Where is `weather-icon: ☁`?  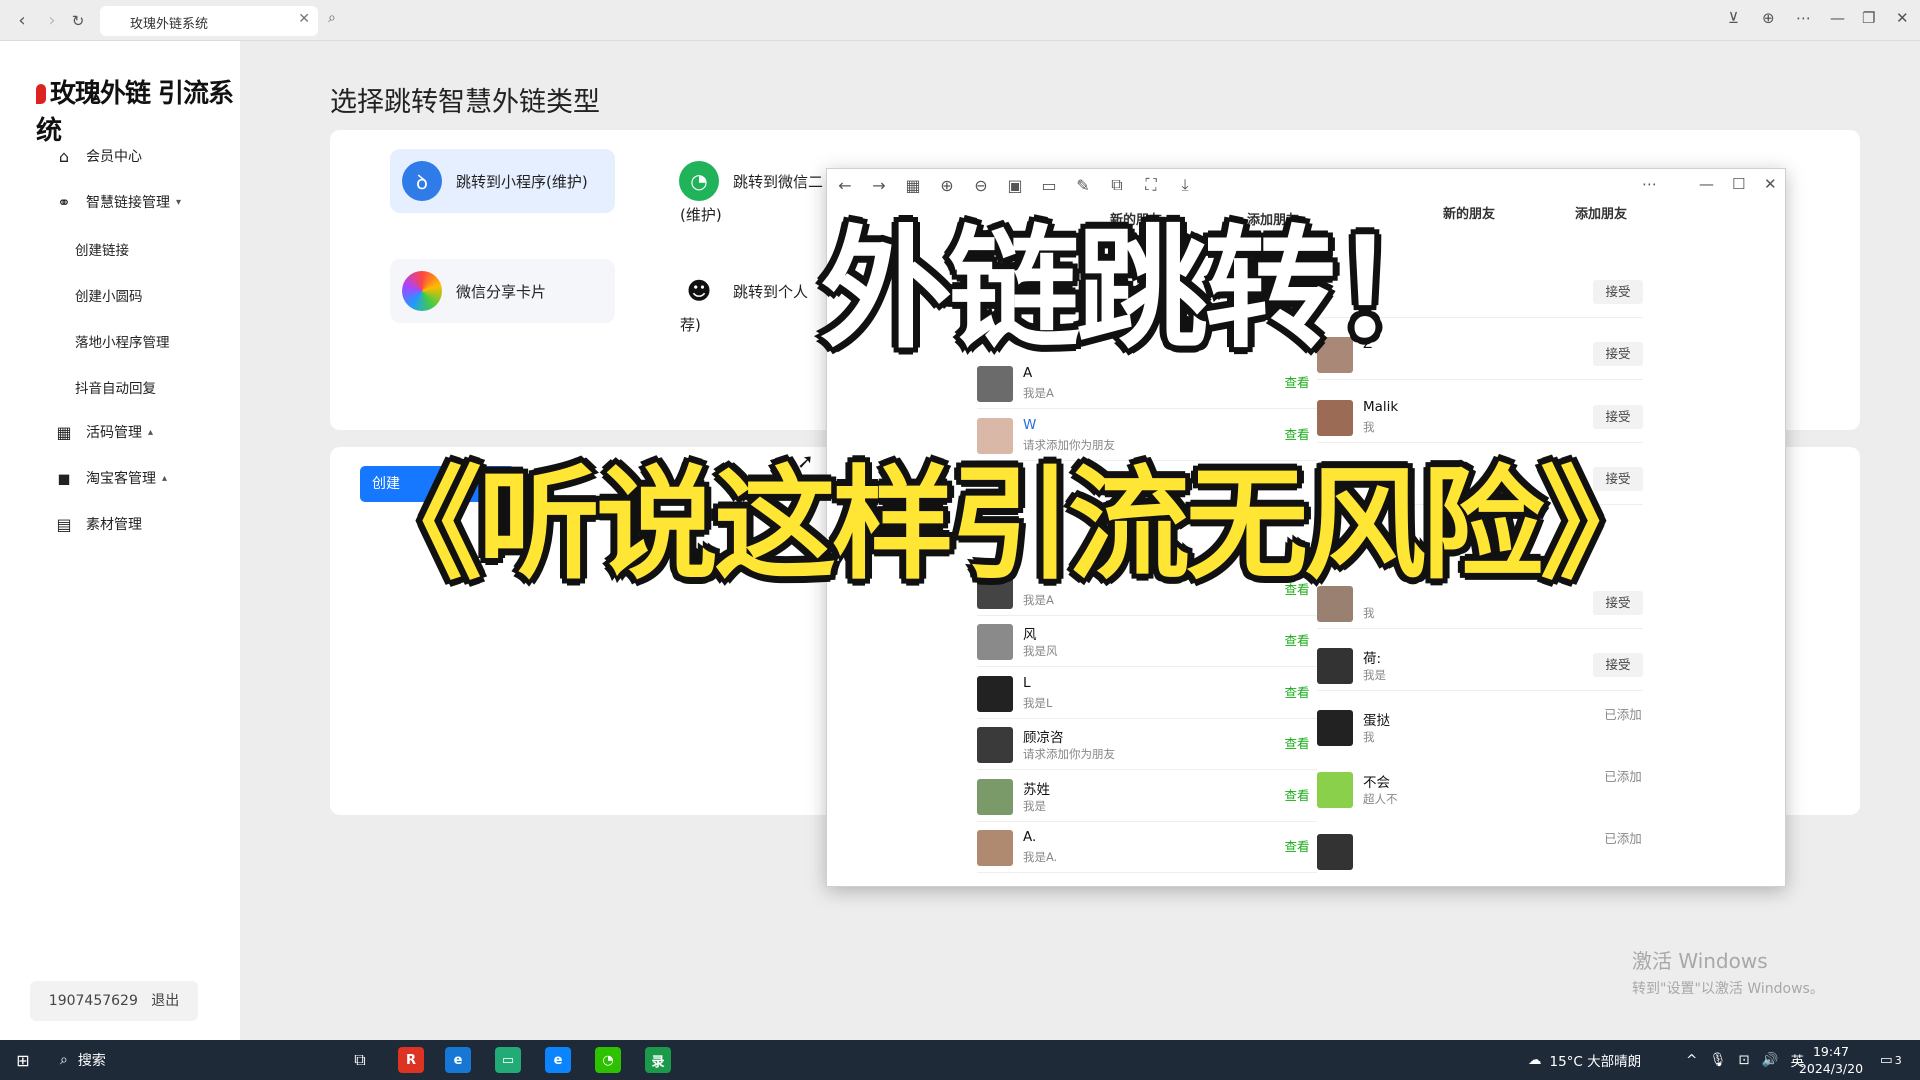 weather-icon: ☁ is located at coordinates (1535, 1060).